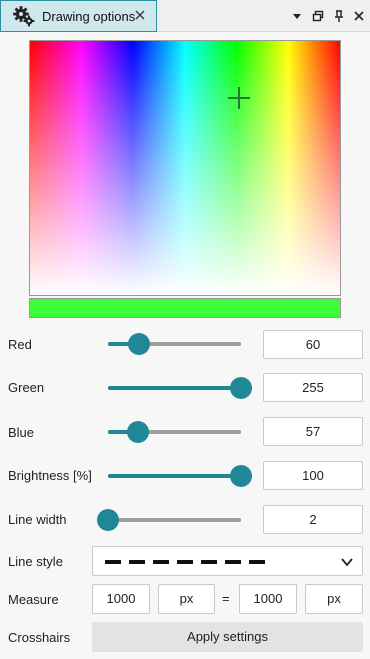 Image resolution: width=370 pixels, height=659 pixels. What do you see at coordinates (186, 599) in the screenshot?
I see `measure-unit-field-1: px` at bounding box center [186, 599].